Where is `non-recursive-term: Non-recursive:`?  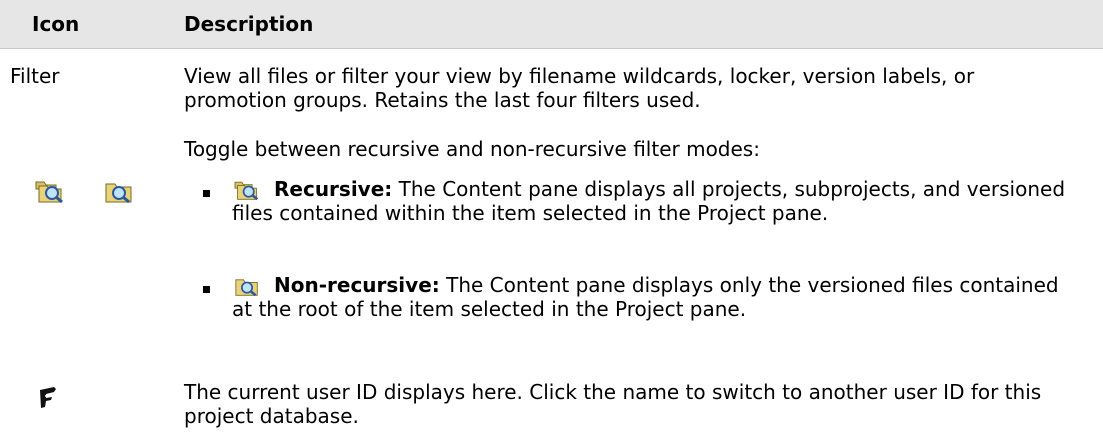
non-recursive-term: Non-recursive: is located at coordinates (357, 285).